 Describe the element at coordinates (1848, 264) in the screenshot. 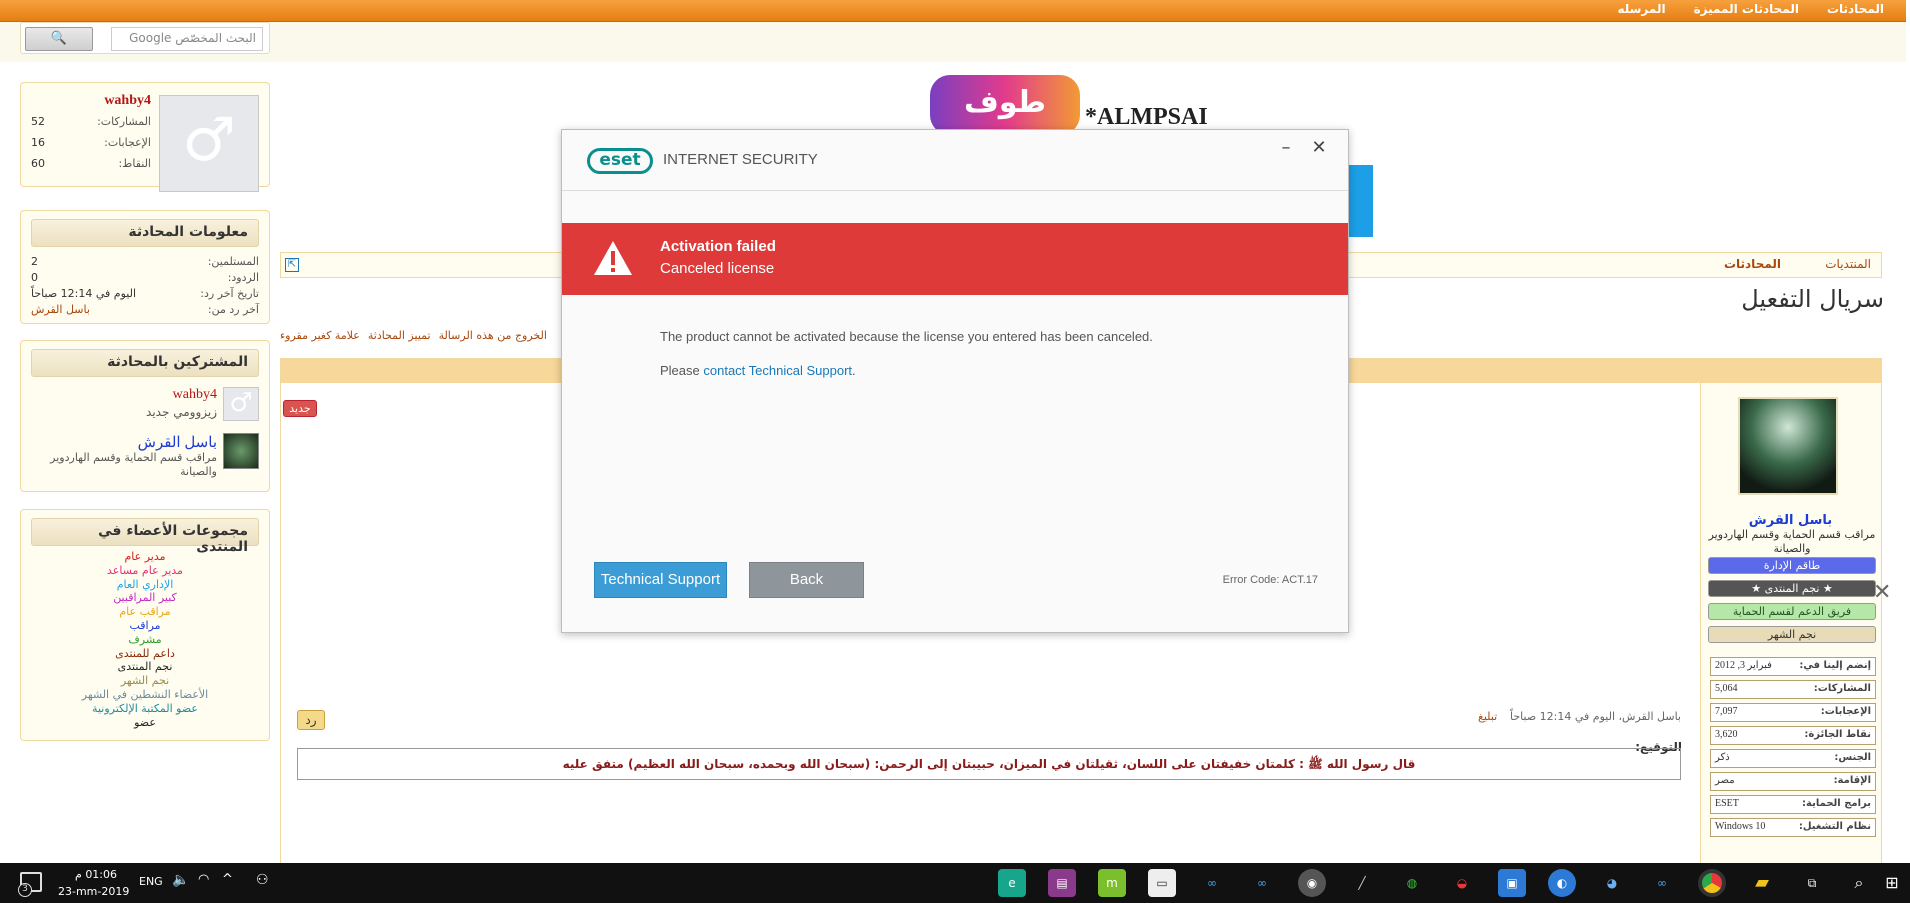

I see `breadcrumb-forums: المنتديات` at that location.